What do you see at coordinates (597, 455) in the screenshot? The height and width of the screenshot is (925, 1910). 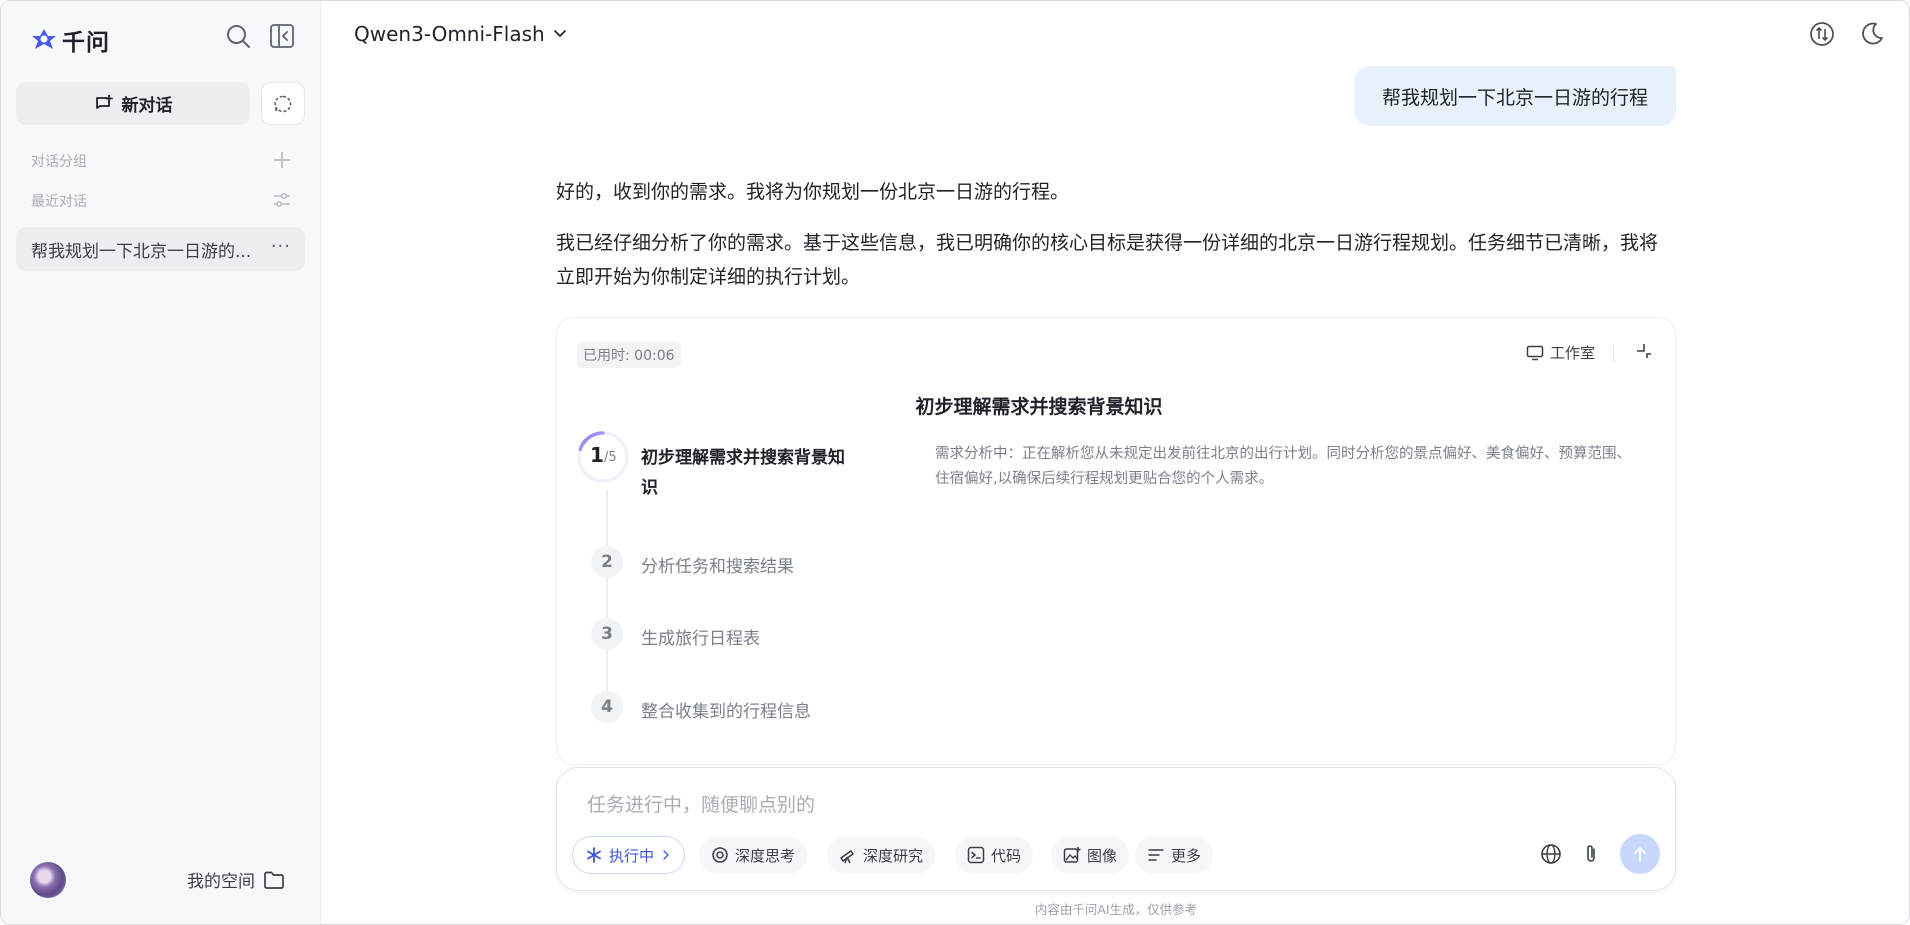 I see `step-current-number: 1` at bounding box center [597, 455].